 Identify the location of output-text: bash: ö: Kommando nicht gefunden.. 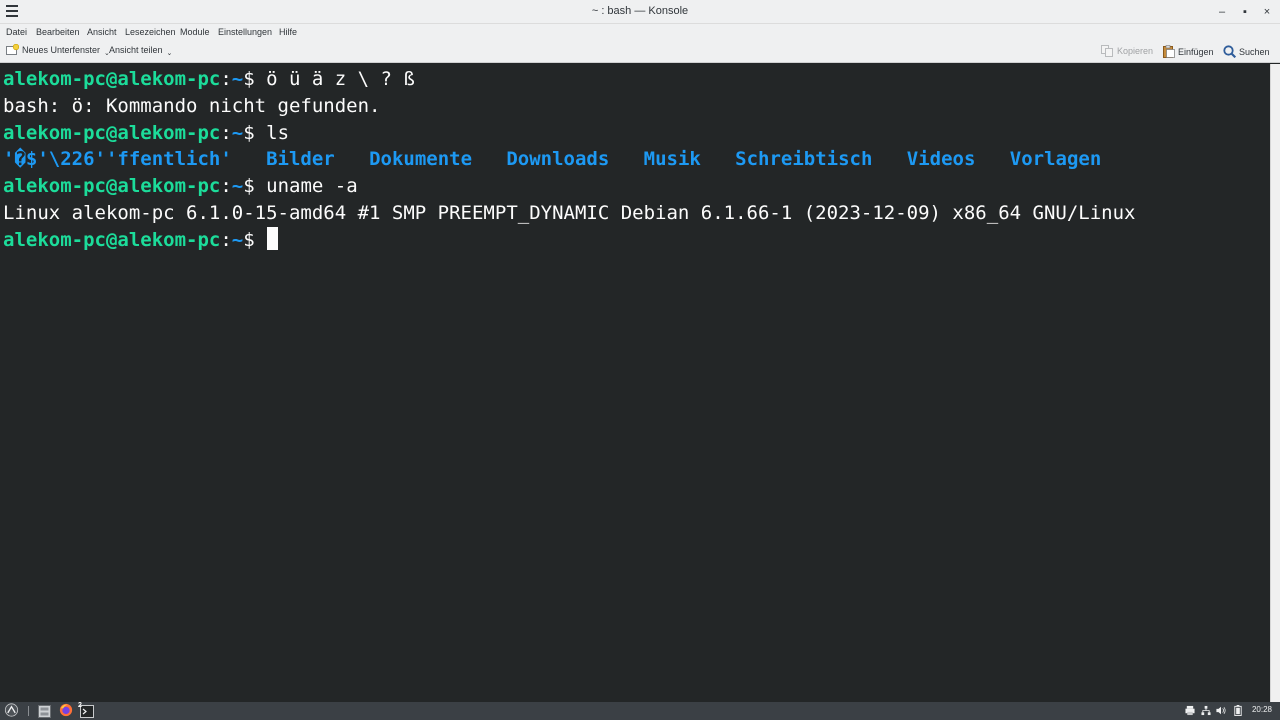
(192, 105).